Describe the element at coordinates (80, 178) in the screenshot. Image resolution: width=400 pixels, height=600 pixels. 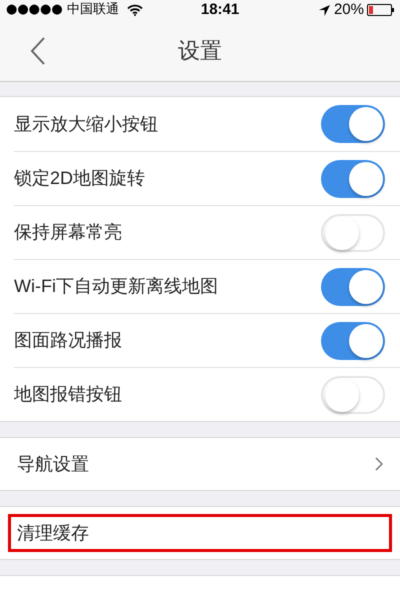
I see `setting-label: 锁定2D地图旋转` at that location.